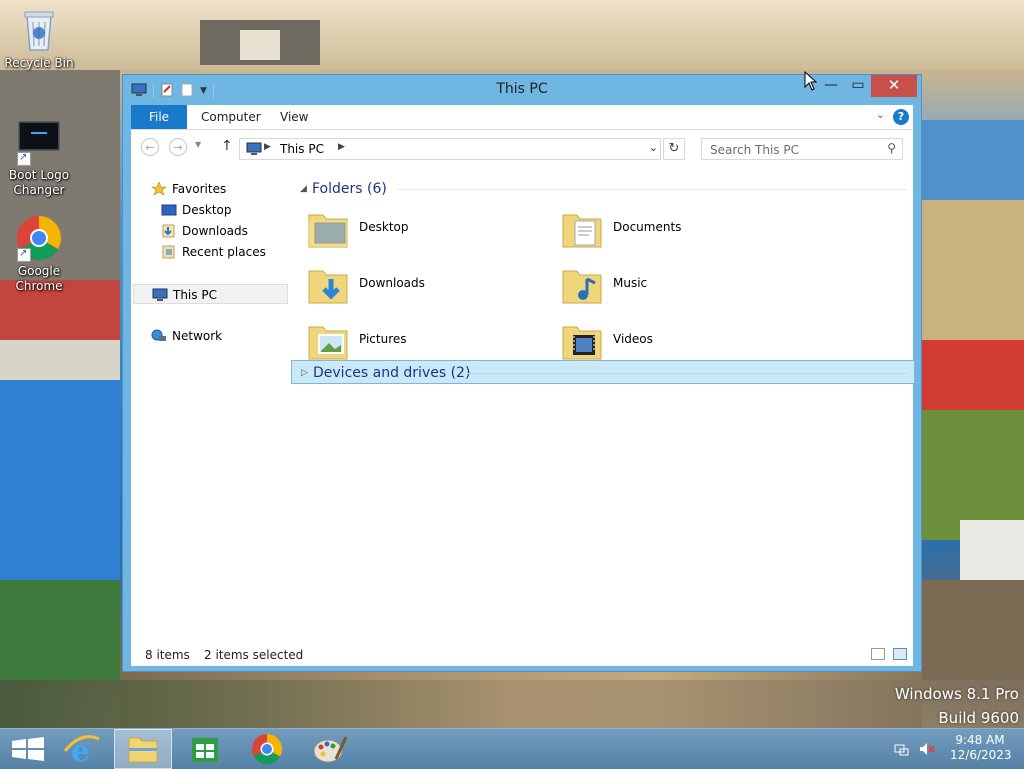  I want to click on search-box: ⚲, so click(802, 149).